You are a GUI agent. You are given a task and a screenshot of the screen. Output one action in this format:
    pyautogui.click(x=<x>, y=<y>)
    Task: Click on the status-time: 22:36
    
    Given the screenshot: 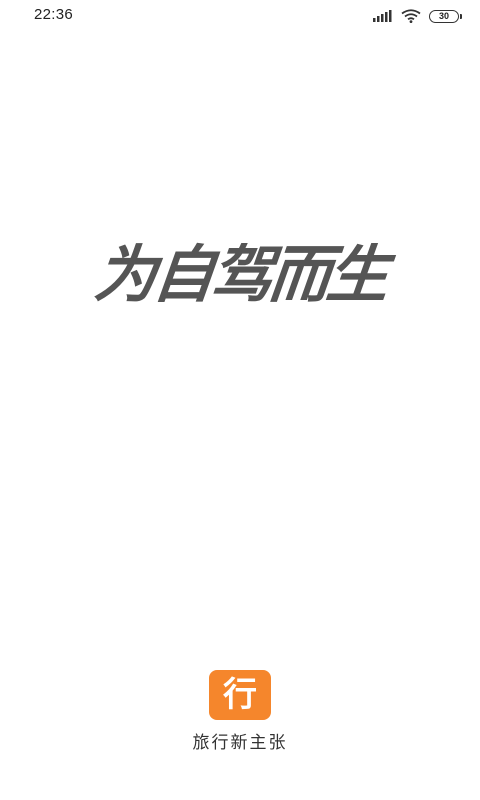 What is the action you would take?
    pyautogui.click(x=54, y=14)
    